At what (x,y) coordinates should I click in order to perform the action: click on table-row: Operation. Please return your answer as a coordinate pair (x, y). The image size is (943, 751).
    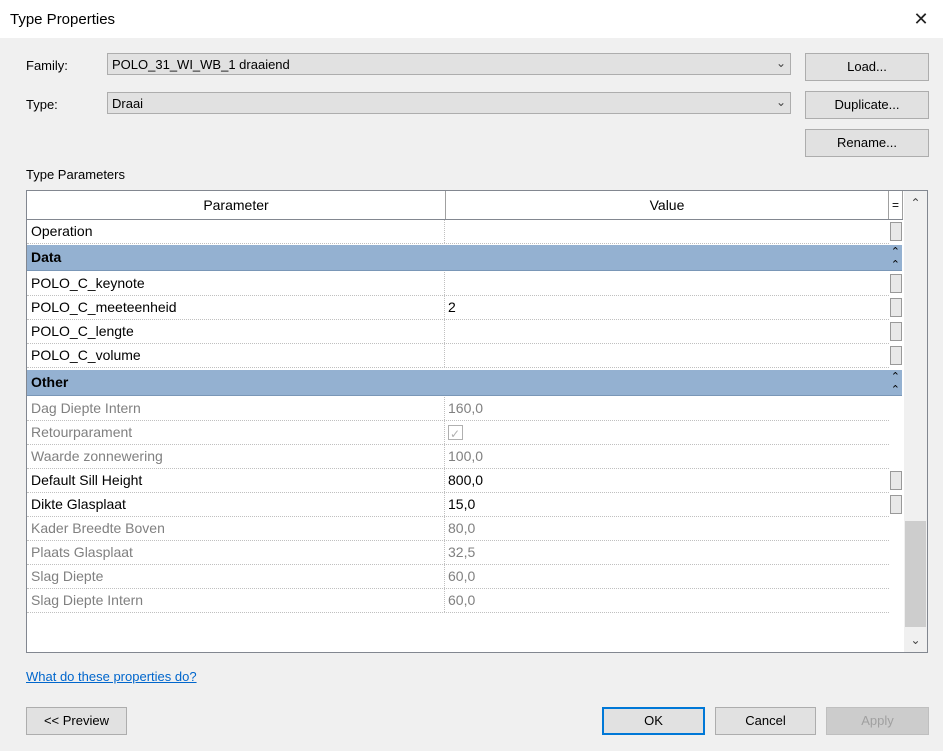
    Looking at the image, I should click on (464, 232).